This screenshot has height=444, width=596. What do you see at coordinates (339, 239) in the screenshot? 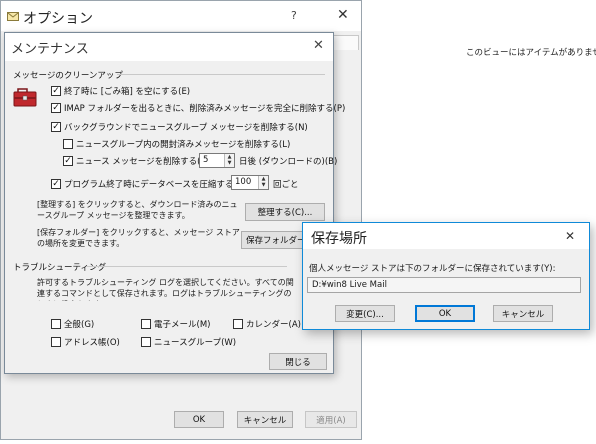
I see `save-location-title: 保存場所` at bounding box center [339, 239].